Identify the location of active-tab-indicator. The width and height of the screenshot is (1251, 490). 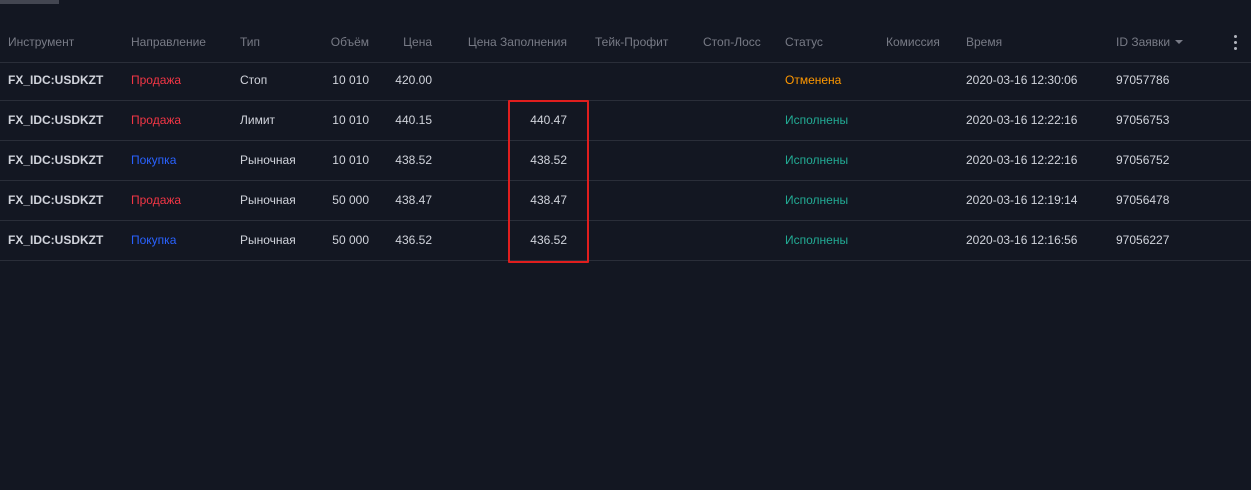
(29, 2).